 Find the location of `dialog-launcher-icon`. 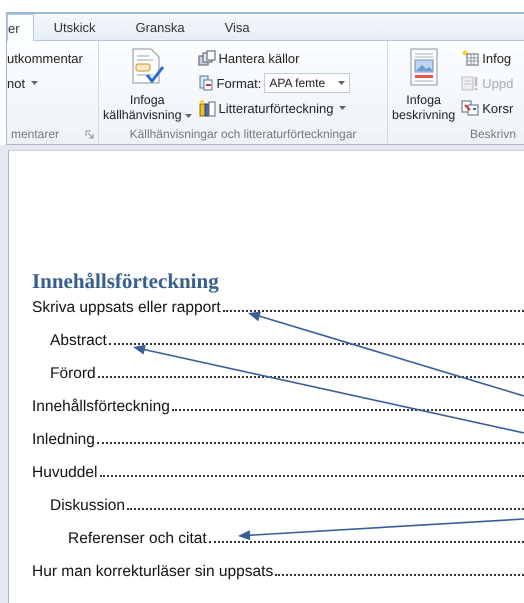

dialog-launcher-icon is located at coordinates (89, 134).